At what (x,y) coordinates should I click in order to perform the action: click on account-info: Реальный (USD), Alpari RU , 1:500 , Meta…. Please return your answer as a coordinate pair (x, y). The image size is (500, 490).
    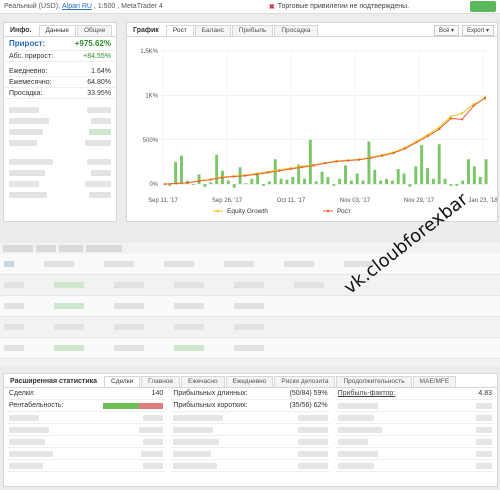
    Looking at the image, I should click on (83, 6).